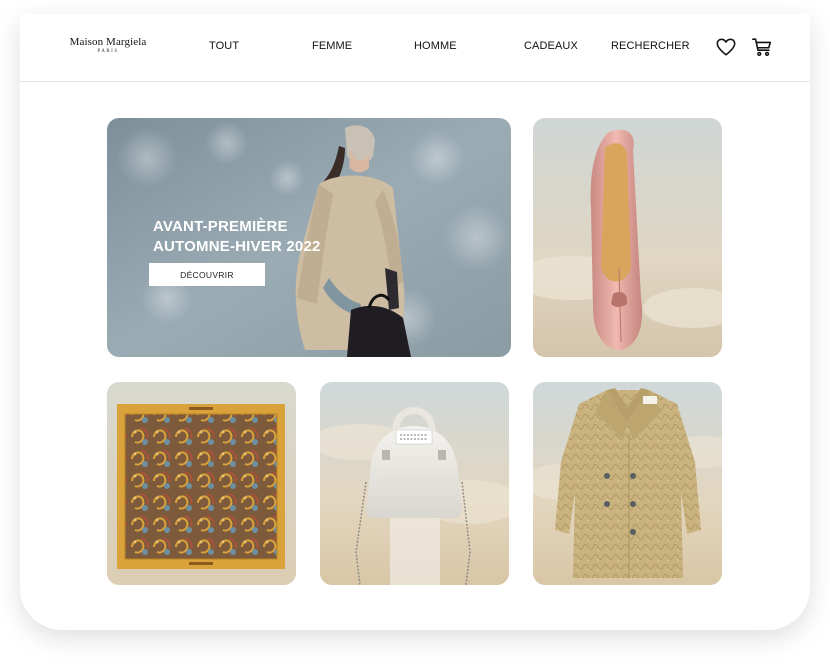  Describe the element at coordinates (237, 237) in the screenshot. I see `hero-title: AVANT-PREMIÈRE AUTOMNE-HIVER 2022` at that location.